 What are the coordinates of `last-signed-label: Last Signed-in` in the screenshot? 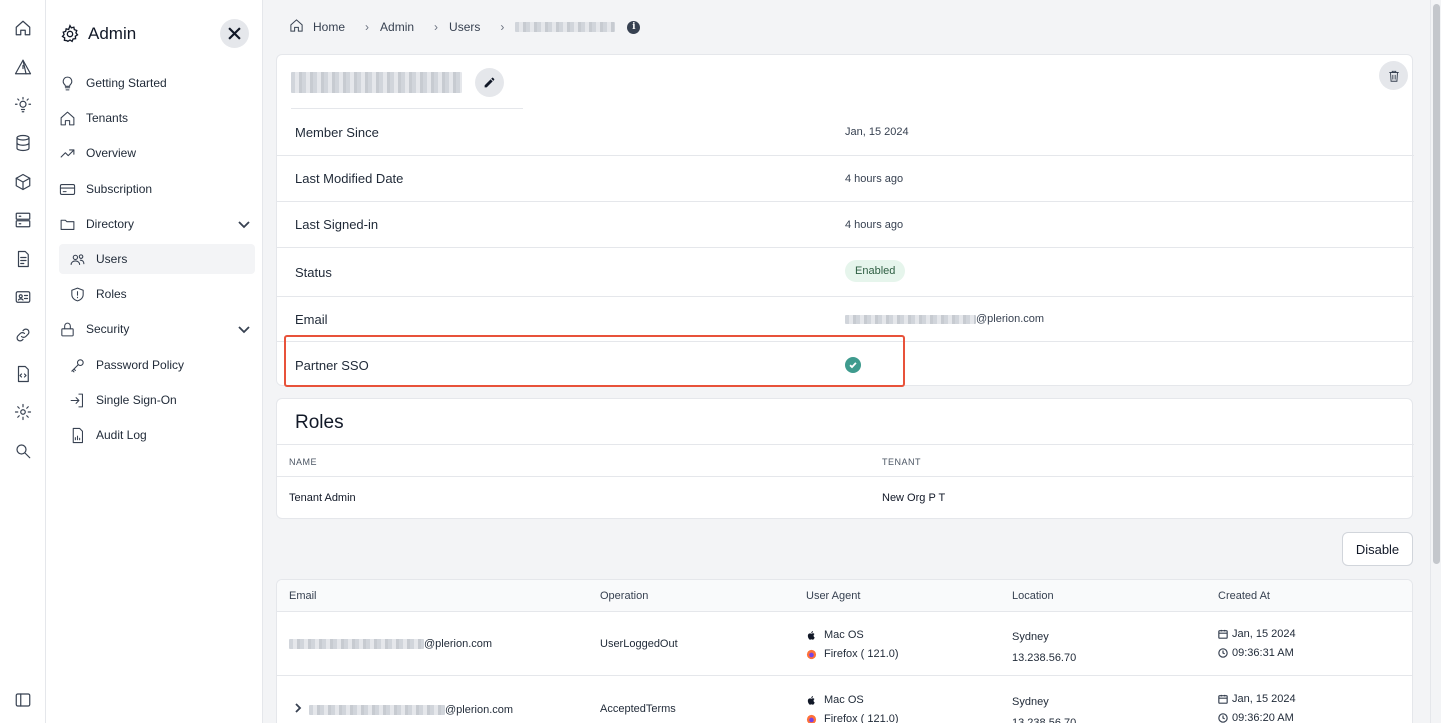 It's located at (337, 224).